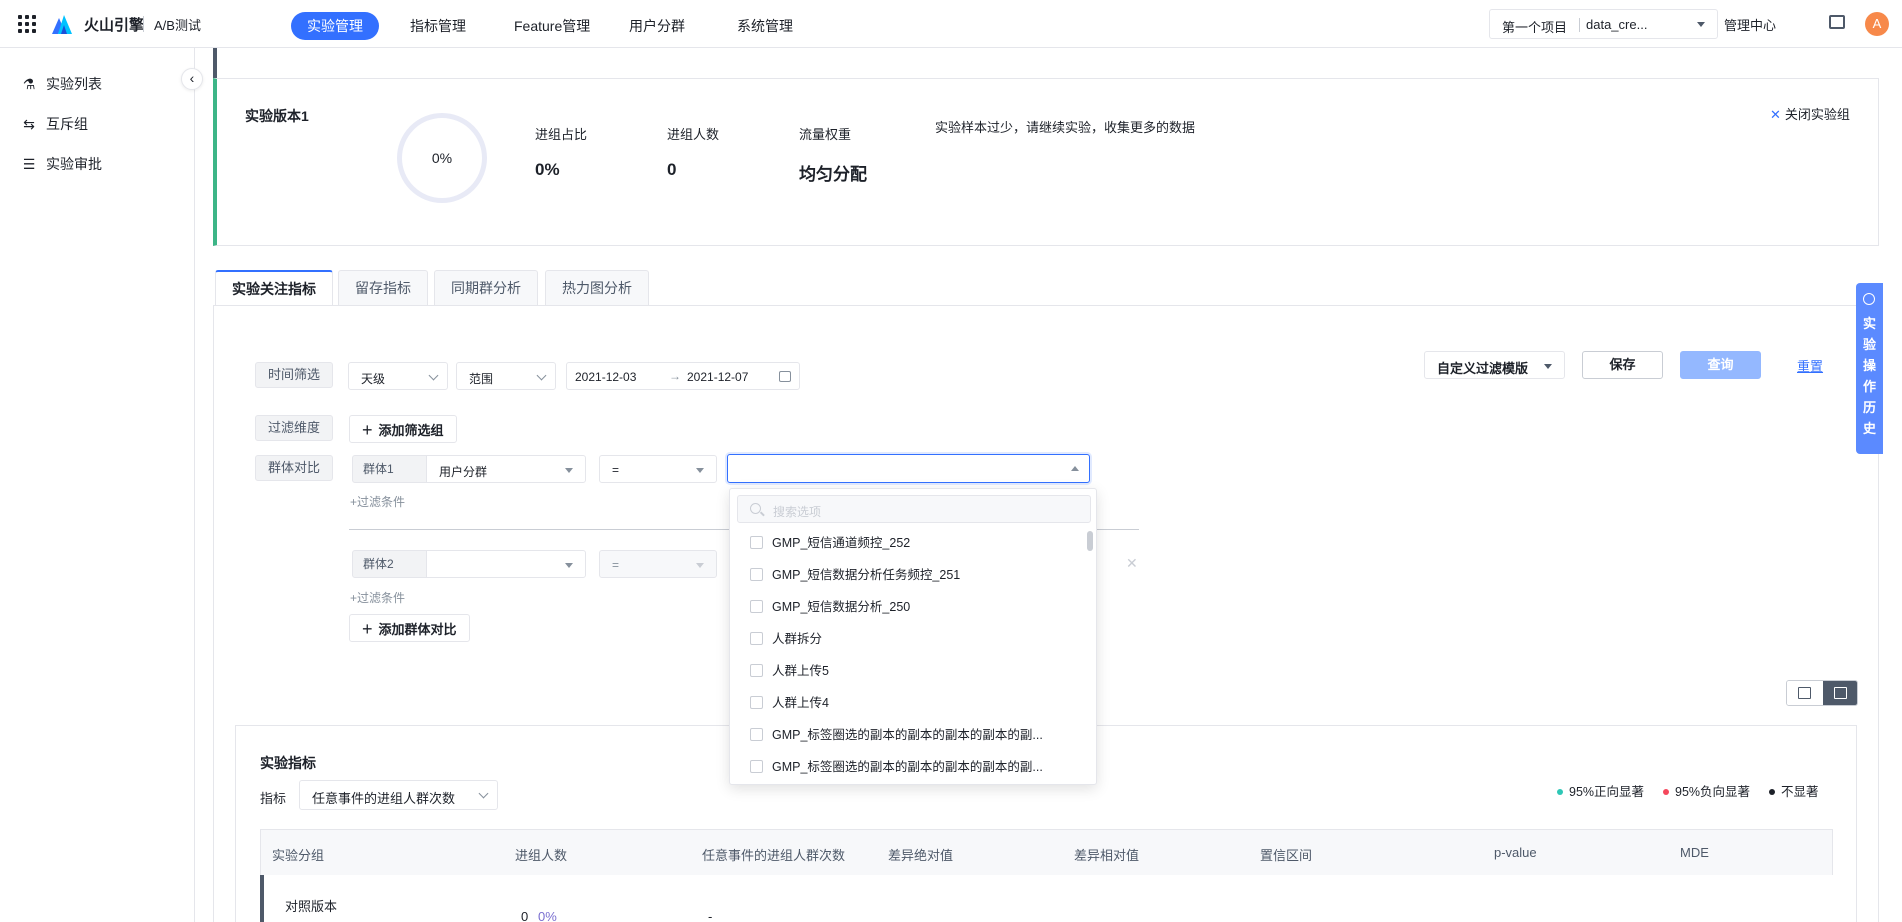  What do you see at coordinates (841, 607) in the screenshot?
I see `option-label: GMP_短信数据分析_250` at bounding box center [841, 607].